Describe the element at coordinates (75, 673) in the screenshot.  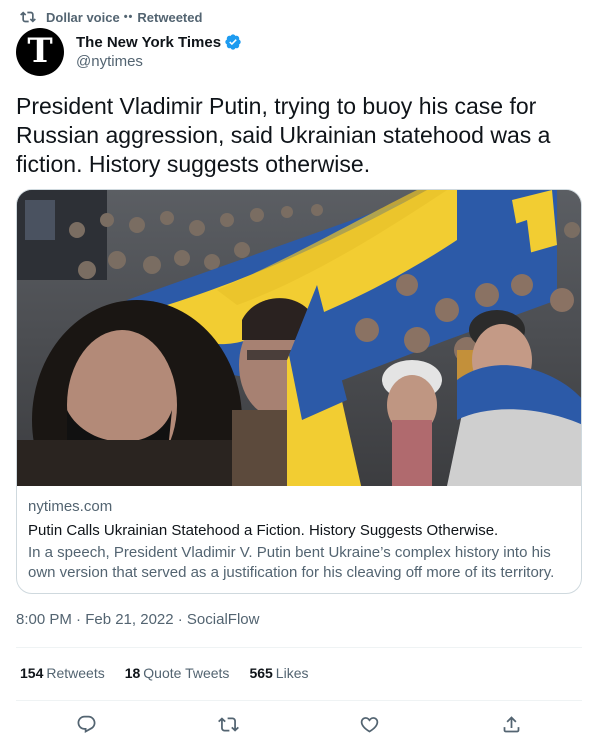
I see `retweets-label: Retweets` at that location.